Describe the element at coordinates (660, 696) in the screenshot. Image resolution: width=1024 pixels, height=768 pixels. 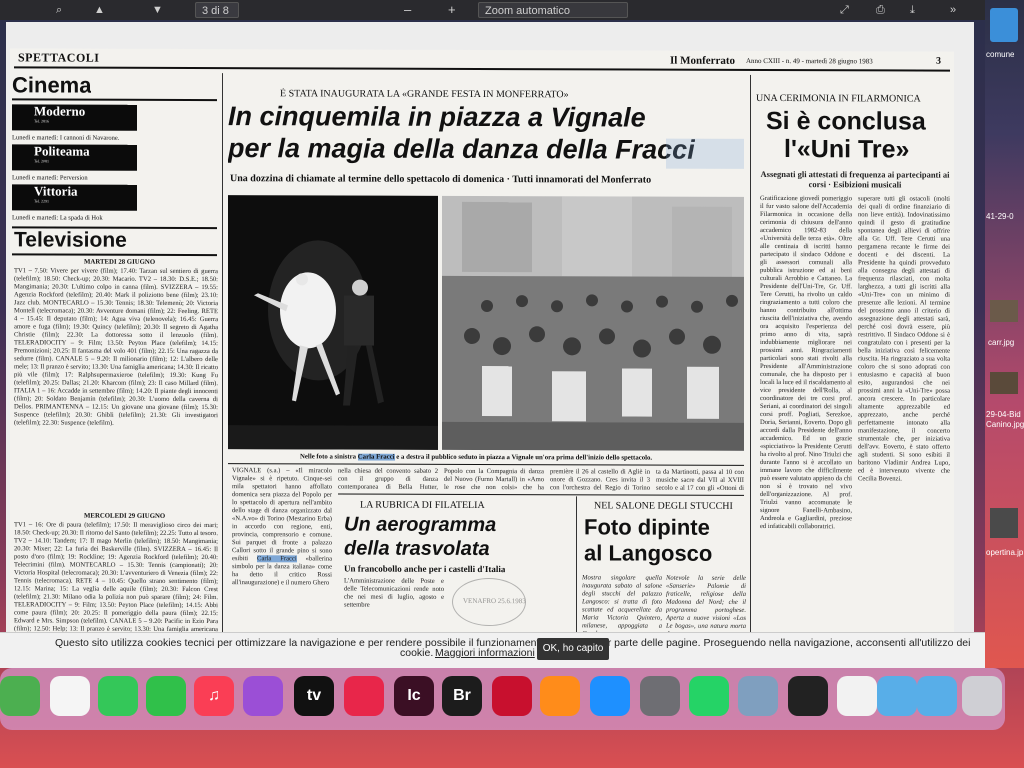
I see `system-settings-icon` at that location.